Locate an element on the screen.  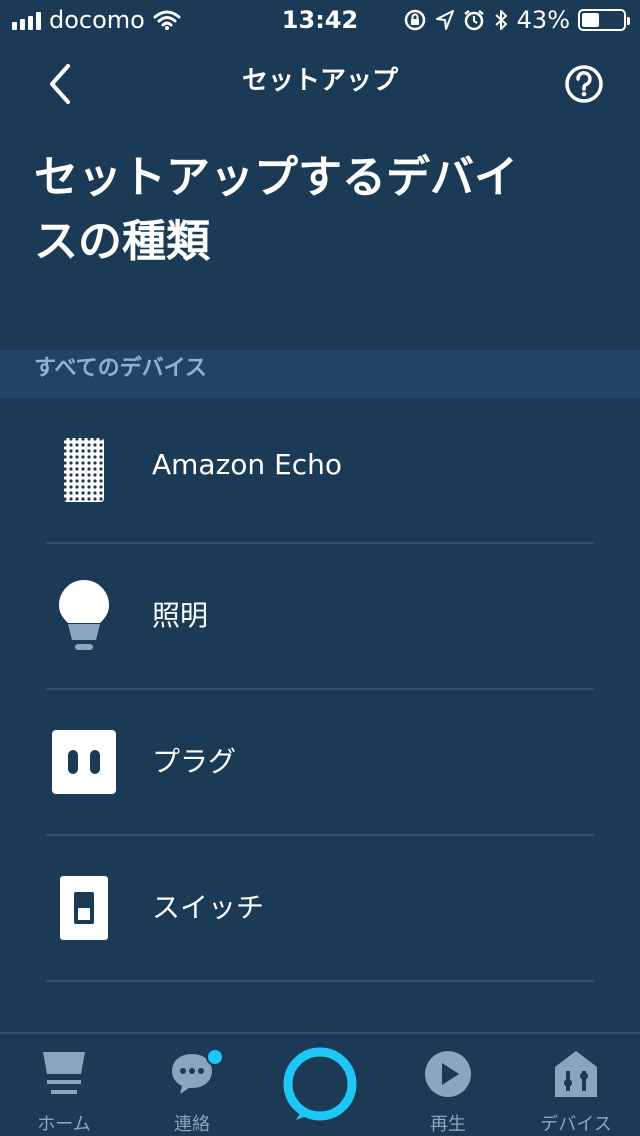
plug-icon is located at coordinates (84, 762).